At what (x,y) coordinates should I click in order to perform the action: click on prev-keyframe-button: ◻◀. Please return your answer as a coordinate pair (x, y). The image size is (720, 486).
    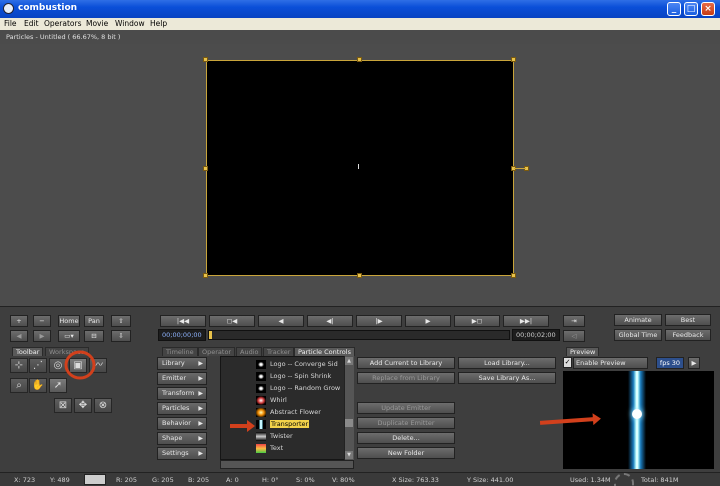
    Looking at the image, I should click on (232, 321).